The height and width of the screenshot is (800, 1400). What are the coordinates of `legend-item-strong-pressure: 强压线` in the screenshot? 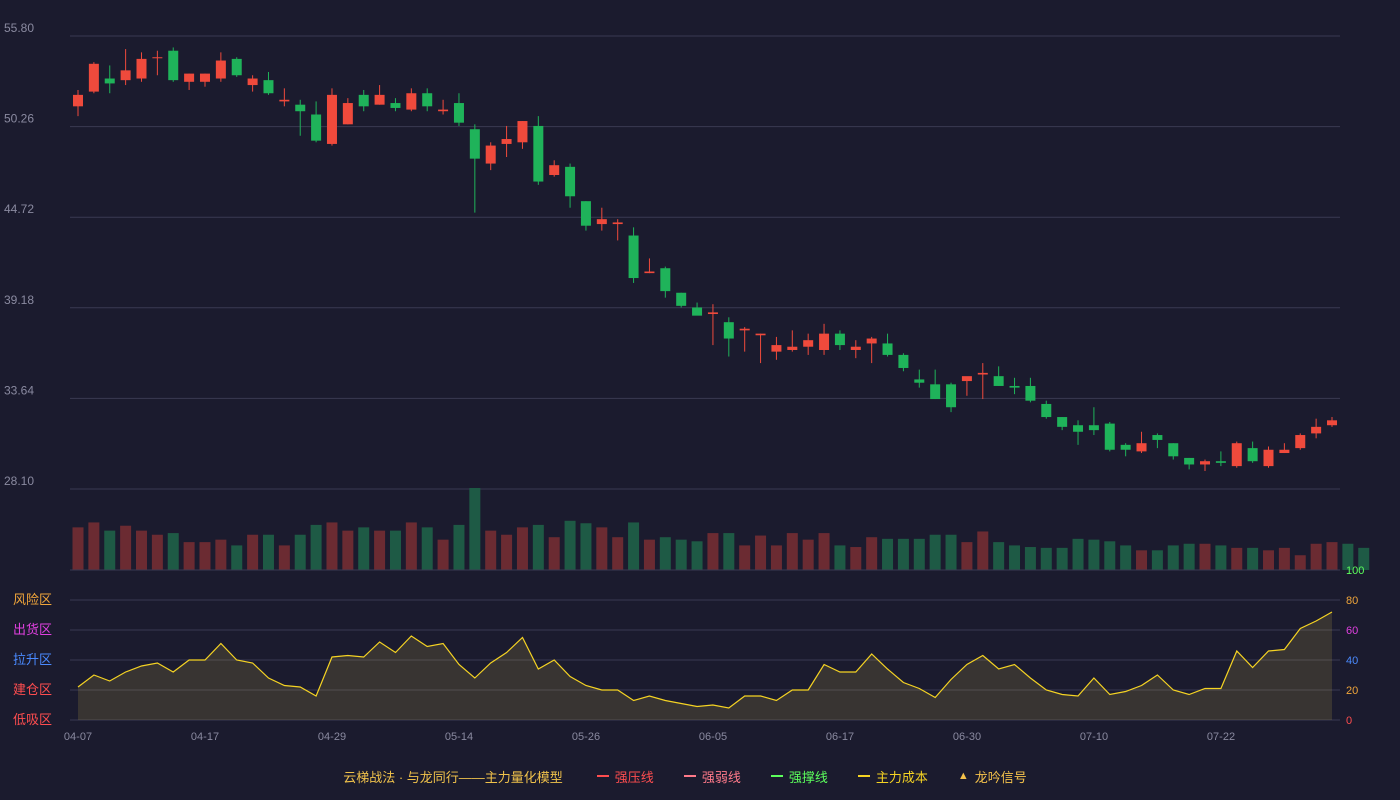 It's located at (625, 776).